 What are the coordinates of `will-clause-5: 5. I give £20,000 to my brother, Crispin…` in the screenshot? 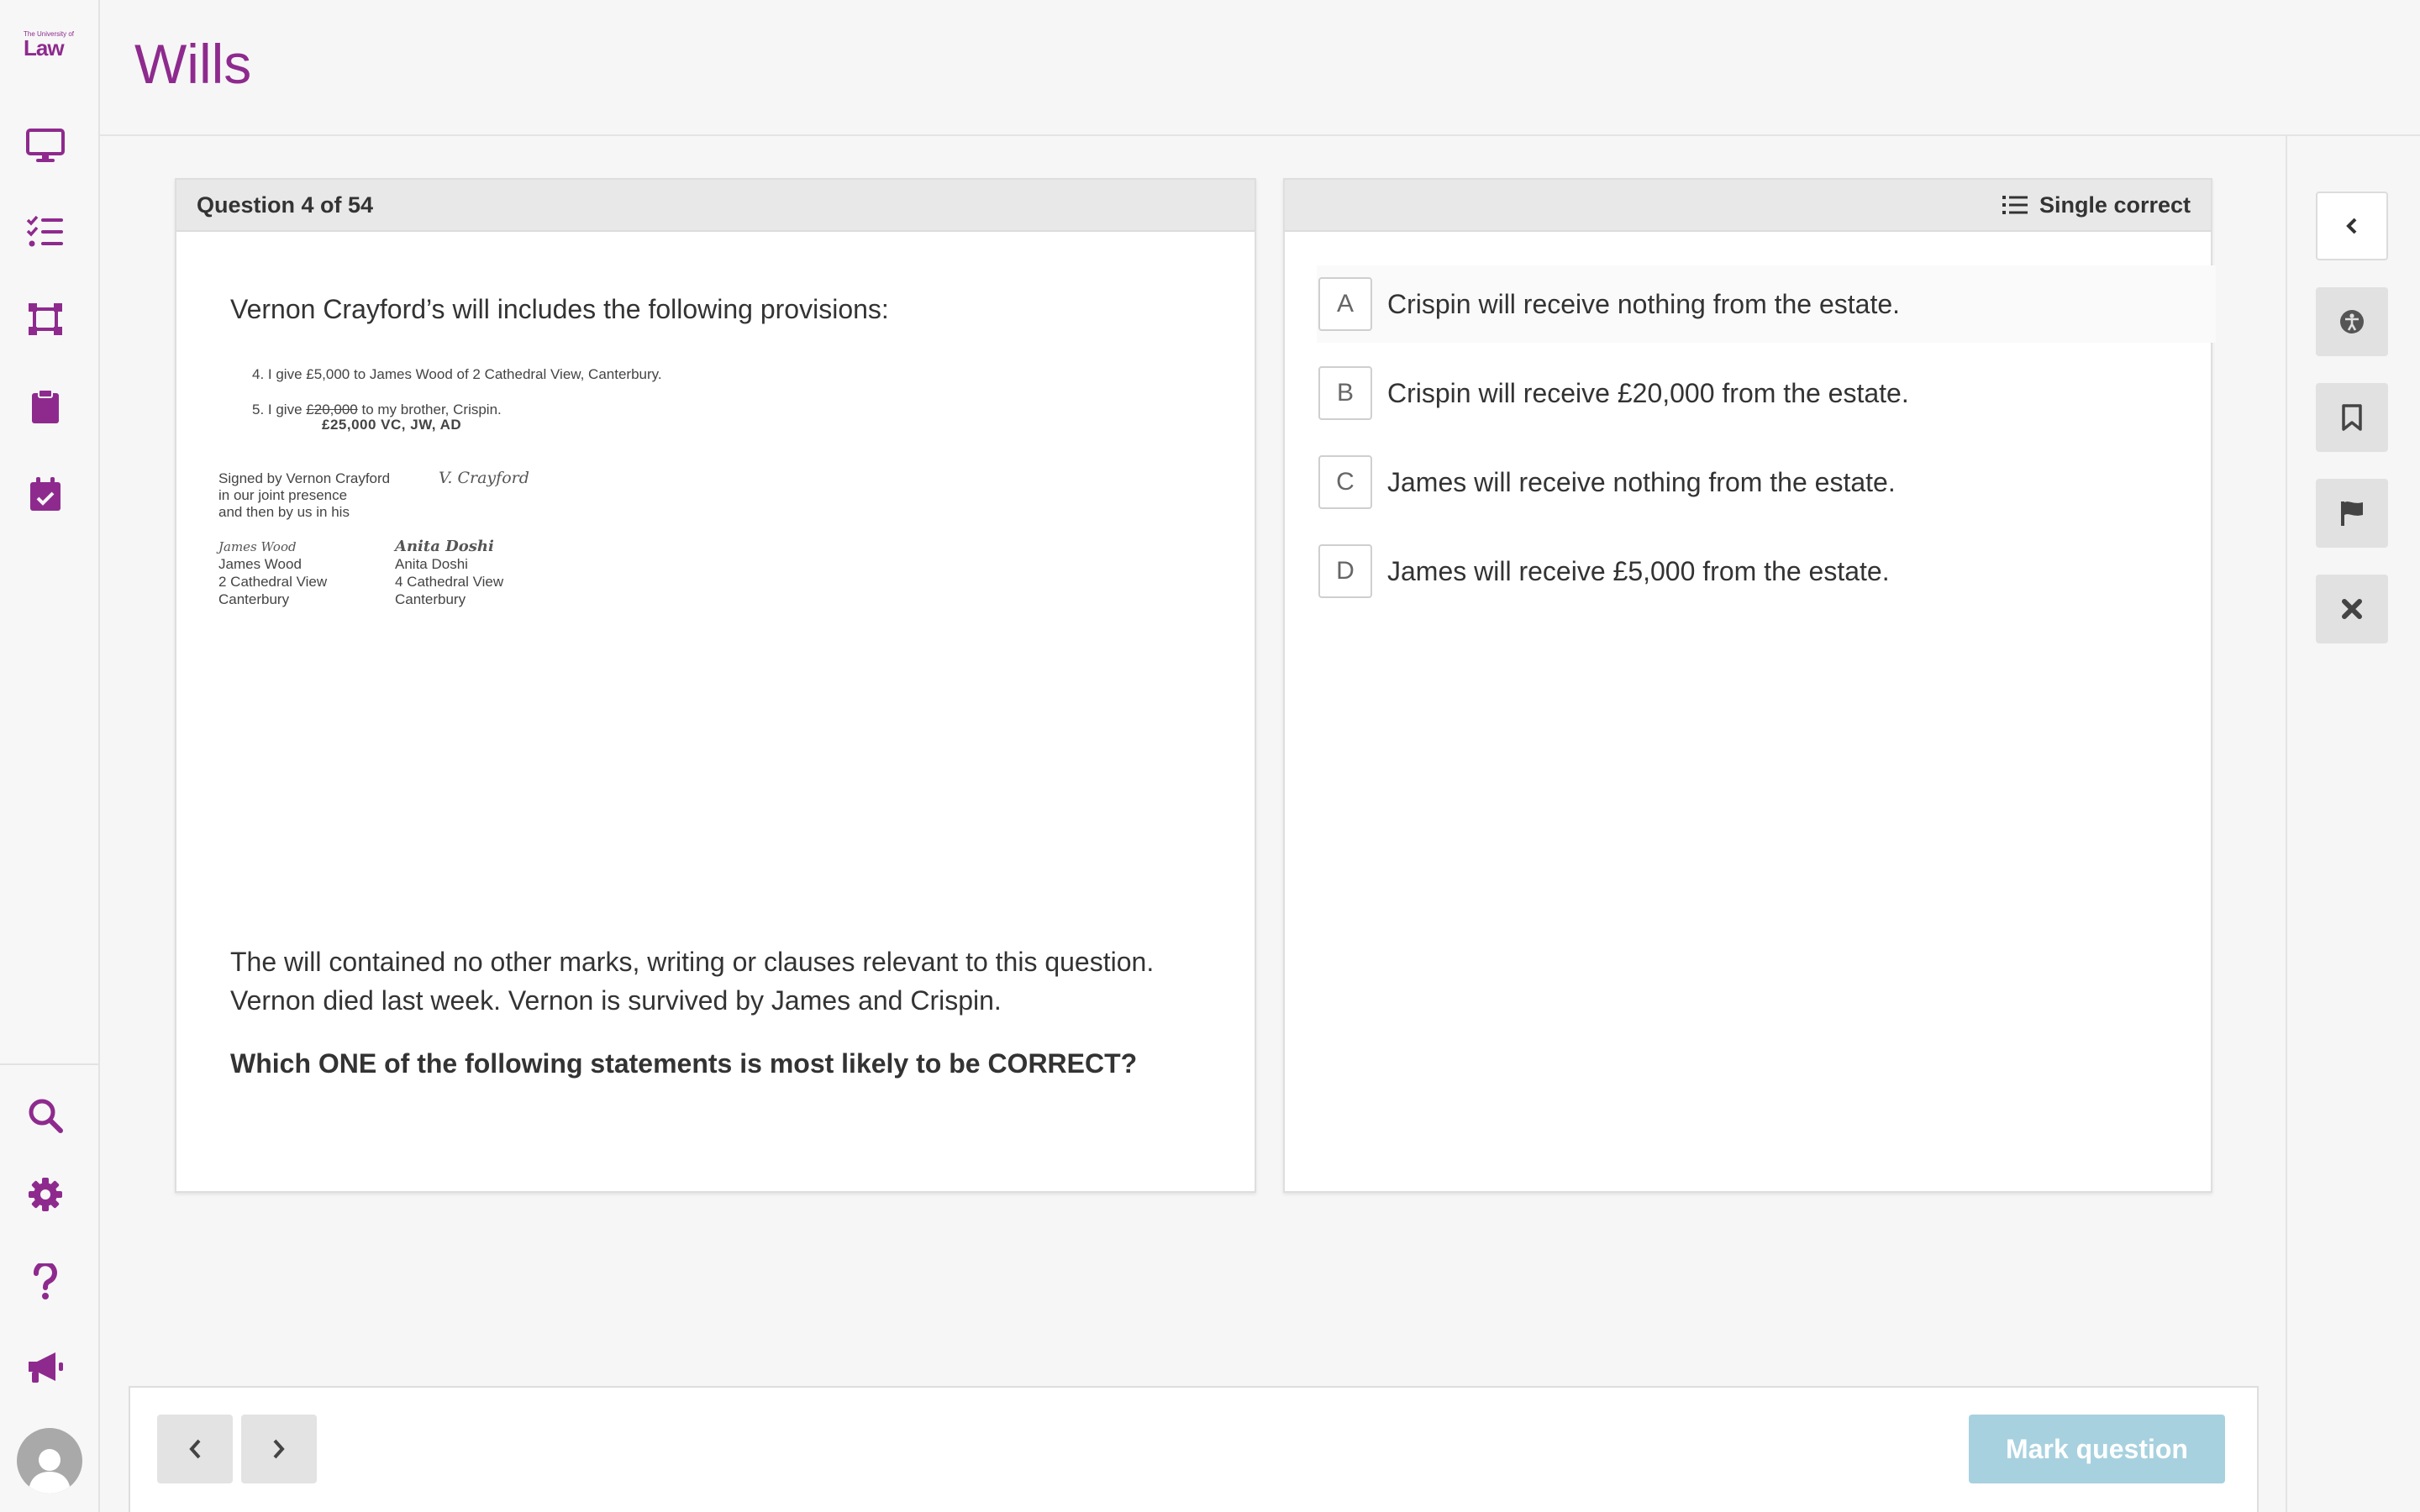 It's located at (377, 410).